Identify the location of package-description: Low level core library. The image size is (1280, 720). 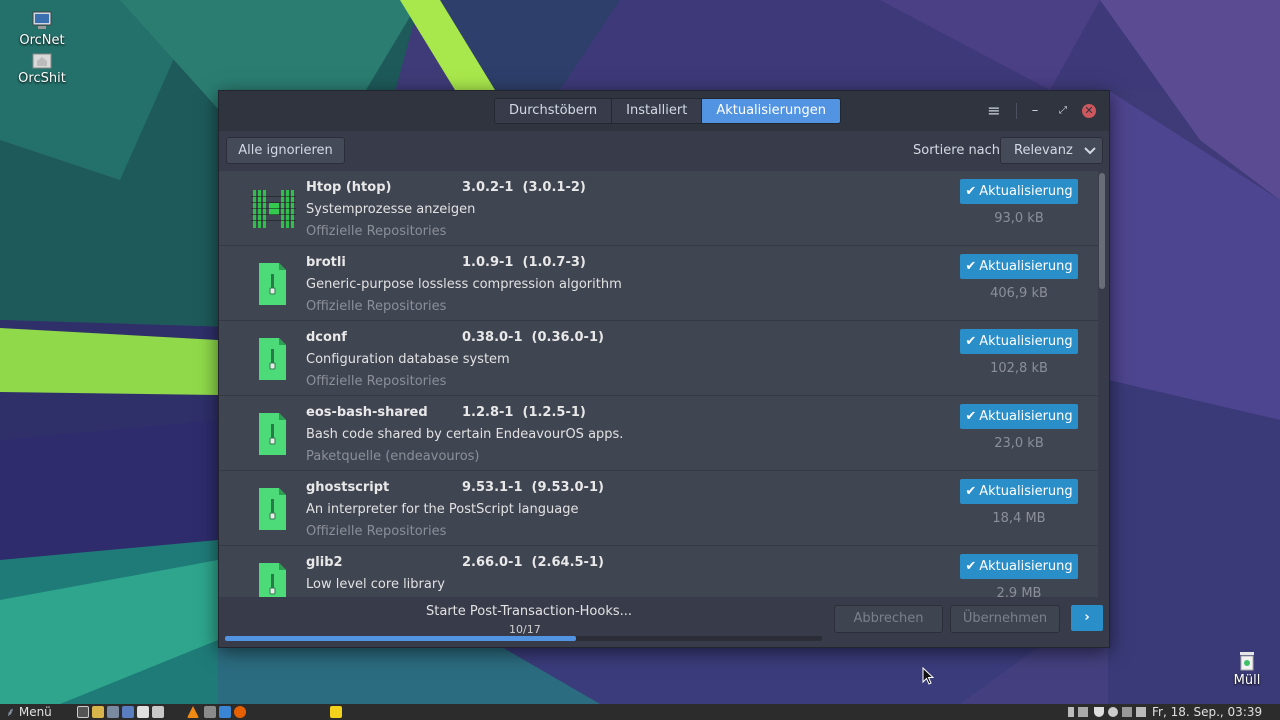
(375, 584).